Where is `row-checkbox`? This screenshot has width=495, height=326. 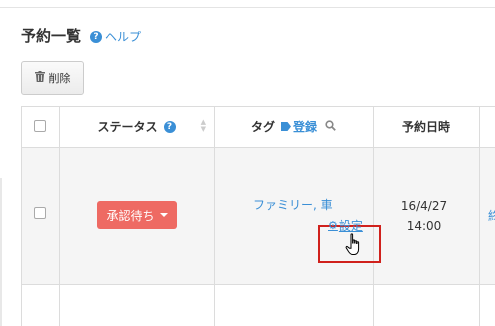 row-checkbox is located at coordinates (40, 213).